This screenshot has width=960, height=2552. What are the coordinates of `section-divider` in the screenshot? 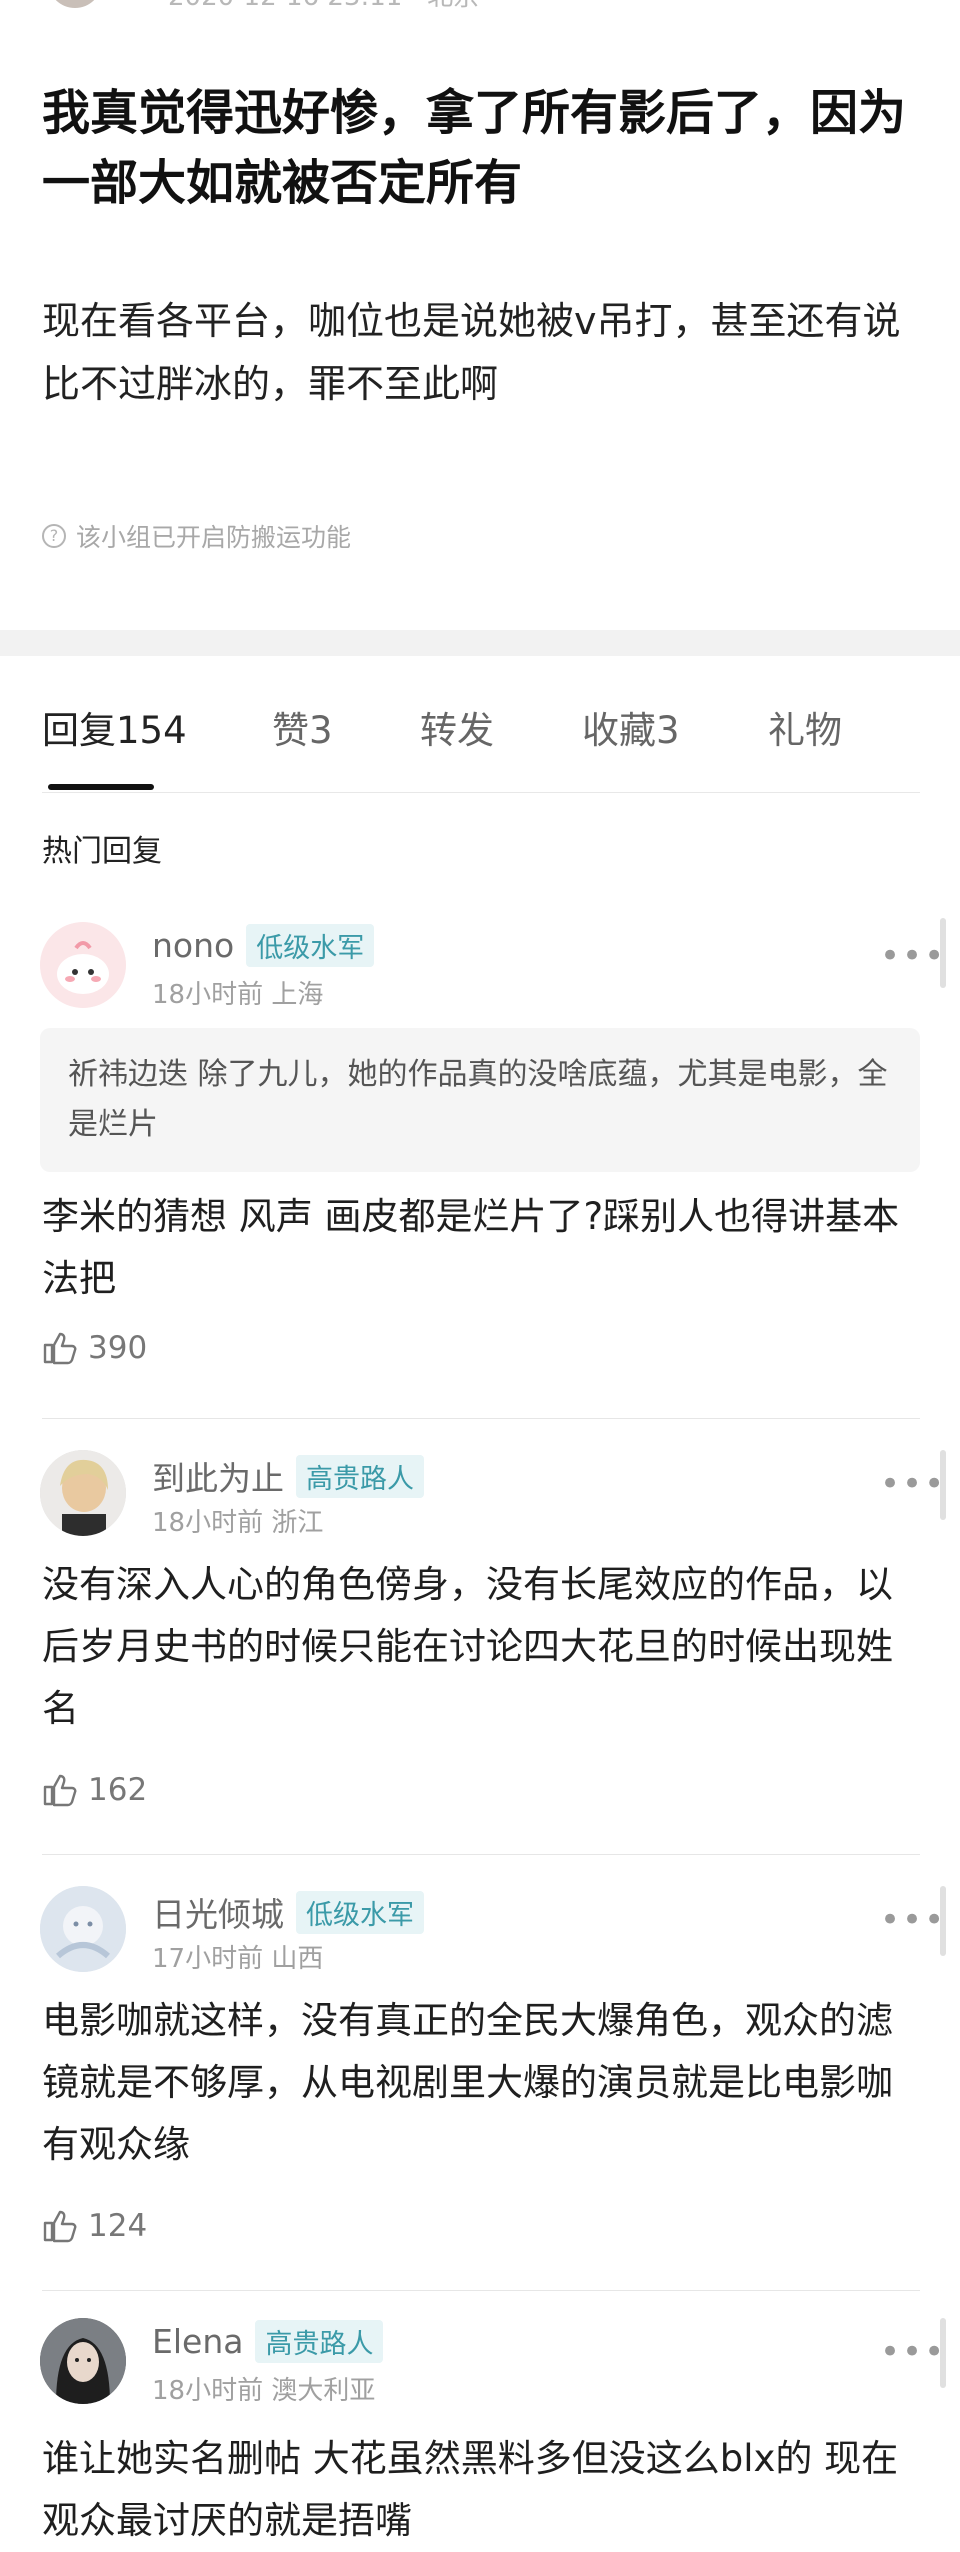 It's located at (480, 643).